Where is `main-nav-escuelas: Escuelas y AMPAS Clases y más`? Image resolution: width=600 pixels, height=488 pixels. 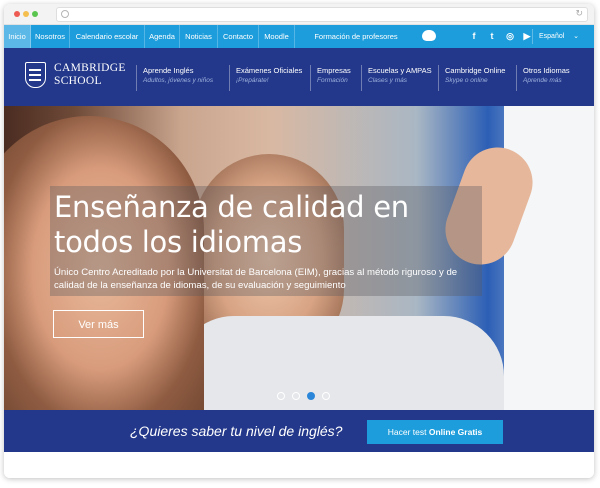
main-nav-escuelas: Escuelas y AMPAS Clases y más is located at coordinates (396, 78).